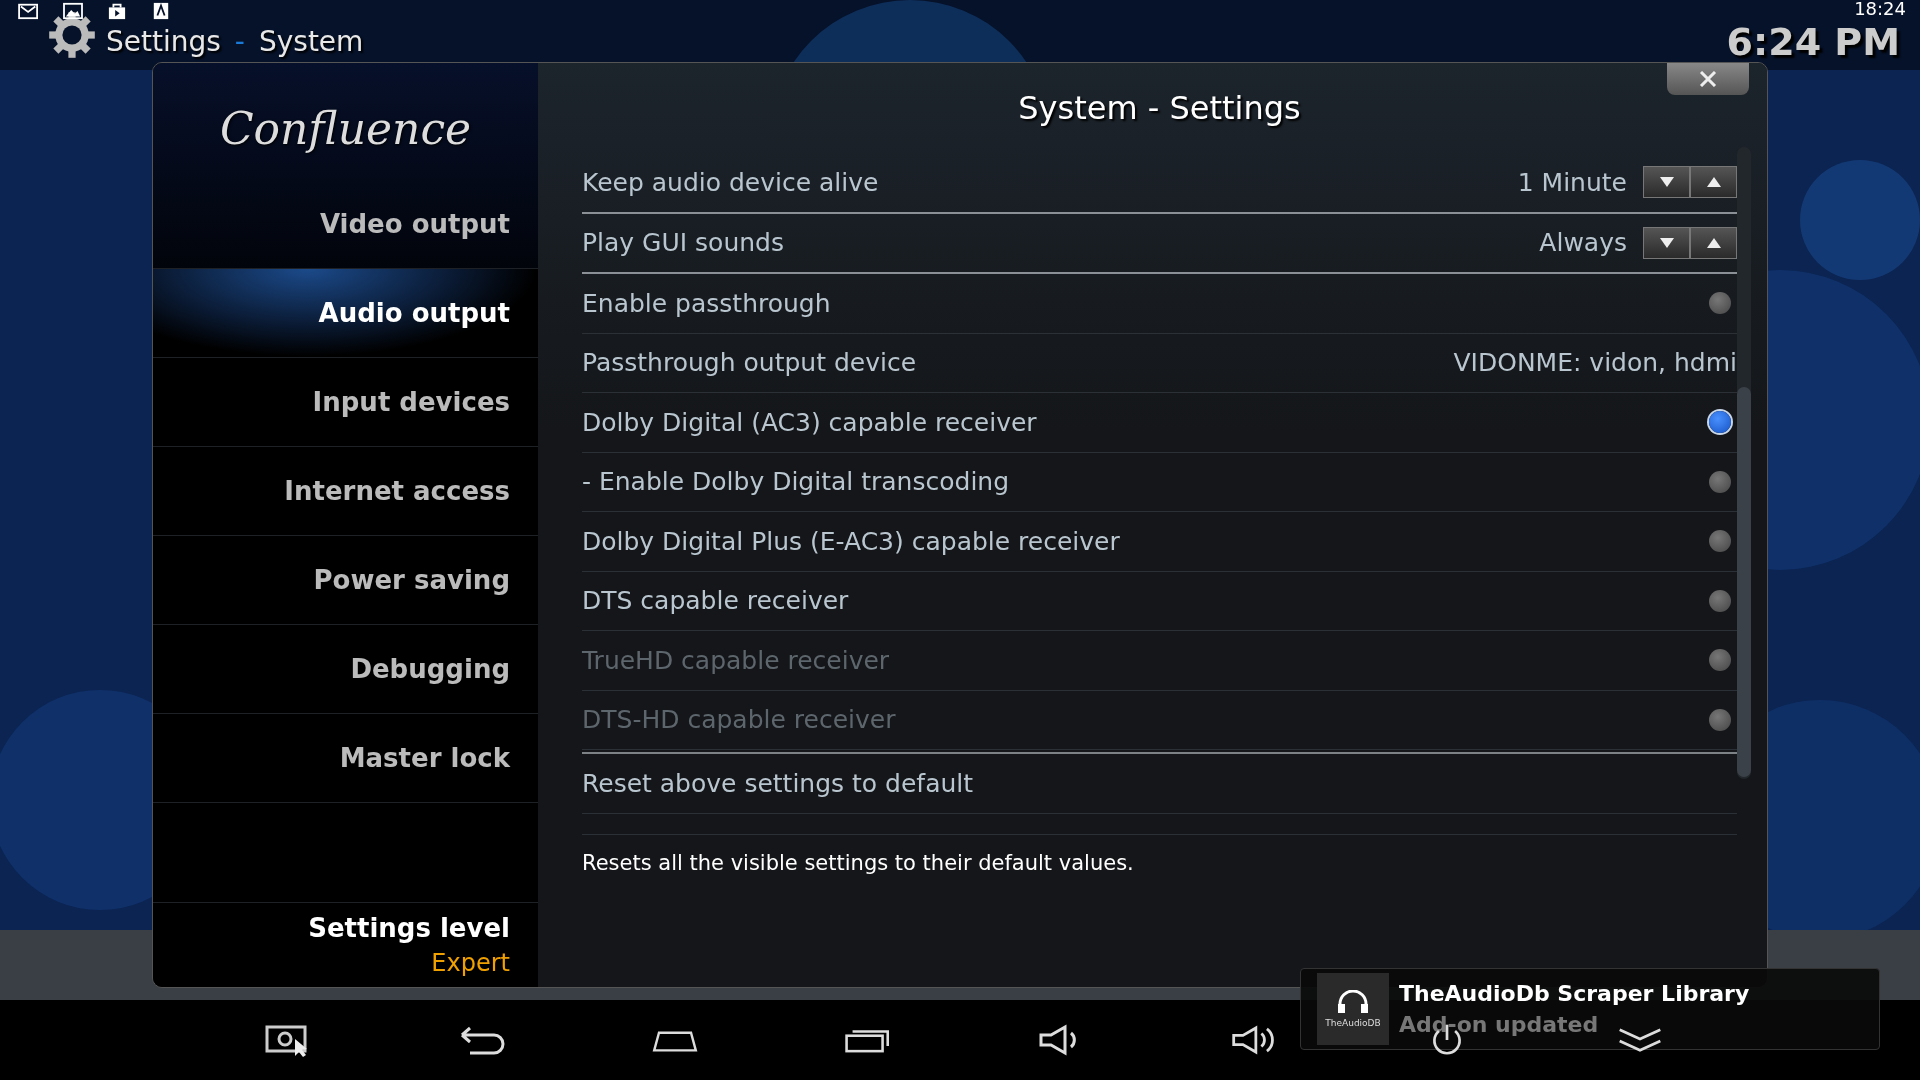 This screenshot has width=1920, height=1080. Describe the element at coordinates (1159, 783) in the screenshot. I see `setting-row: Reset above settings to default` at that location.